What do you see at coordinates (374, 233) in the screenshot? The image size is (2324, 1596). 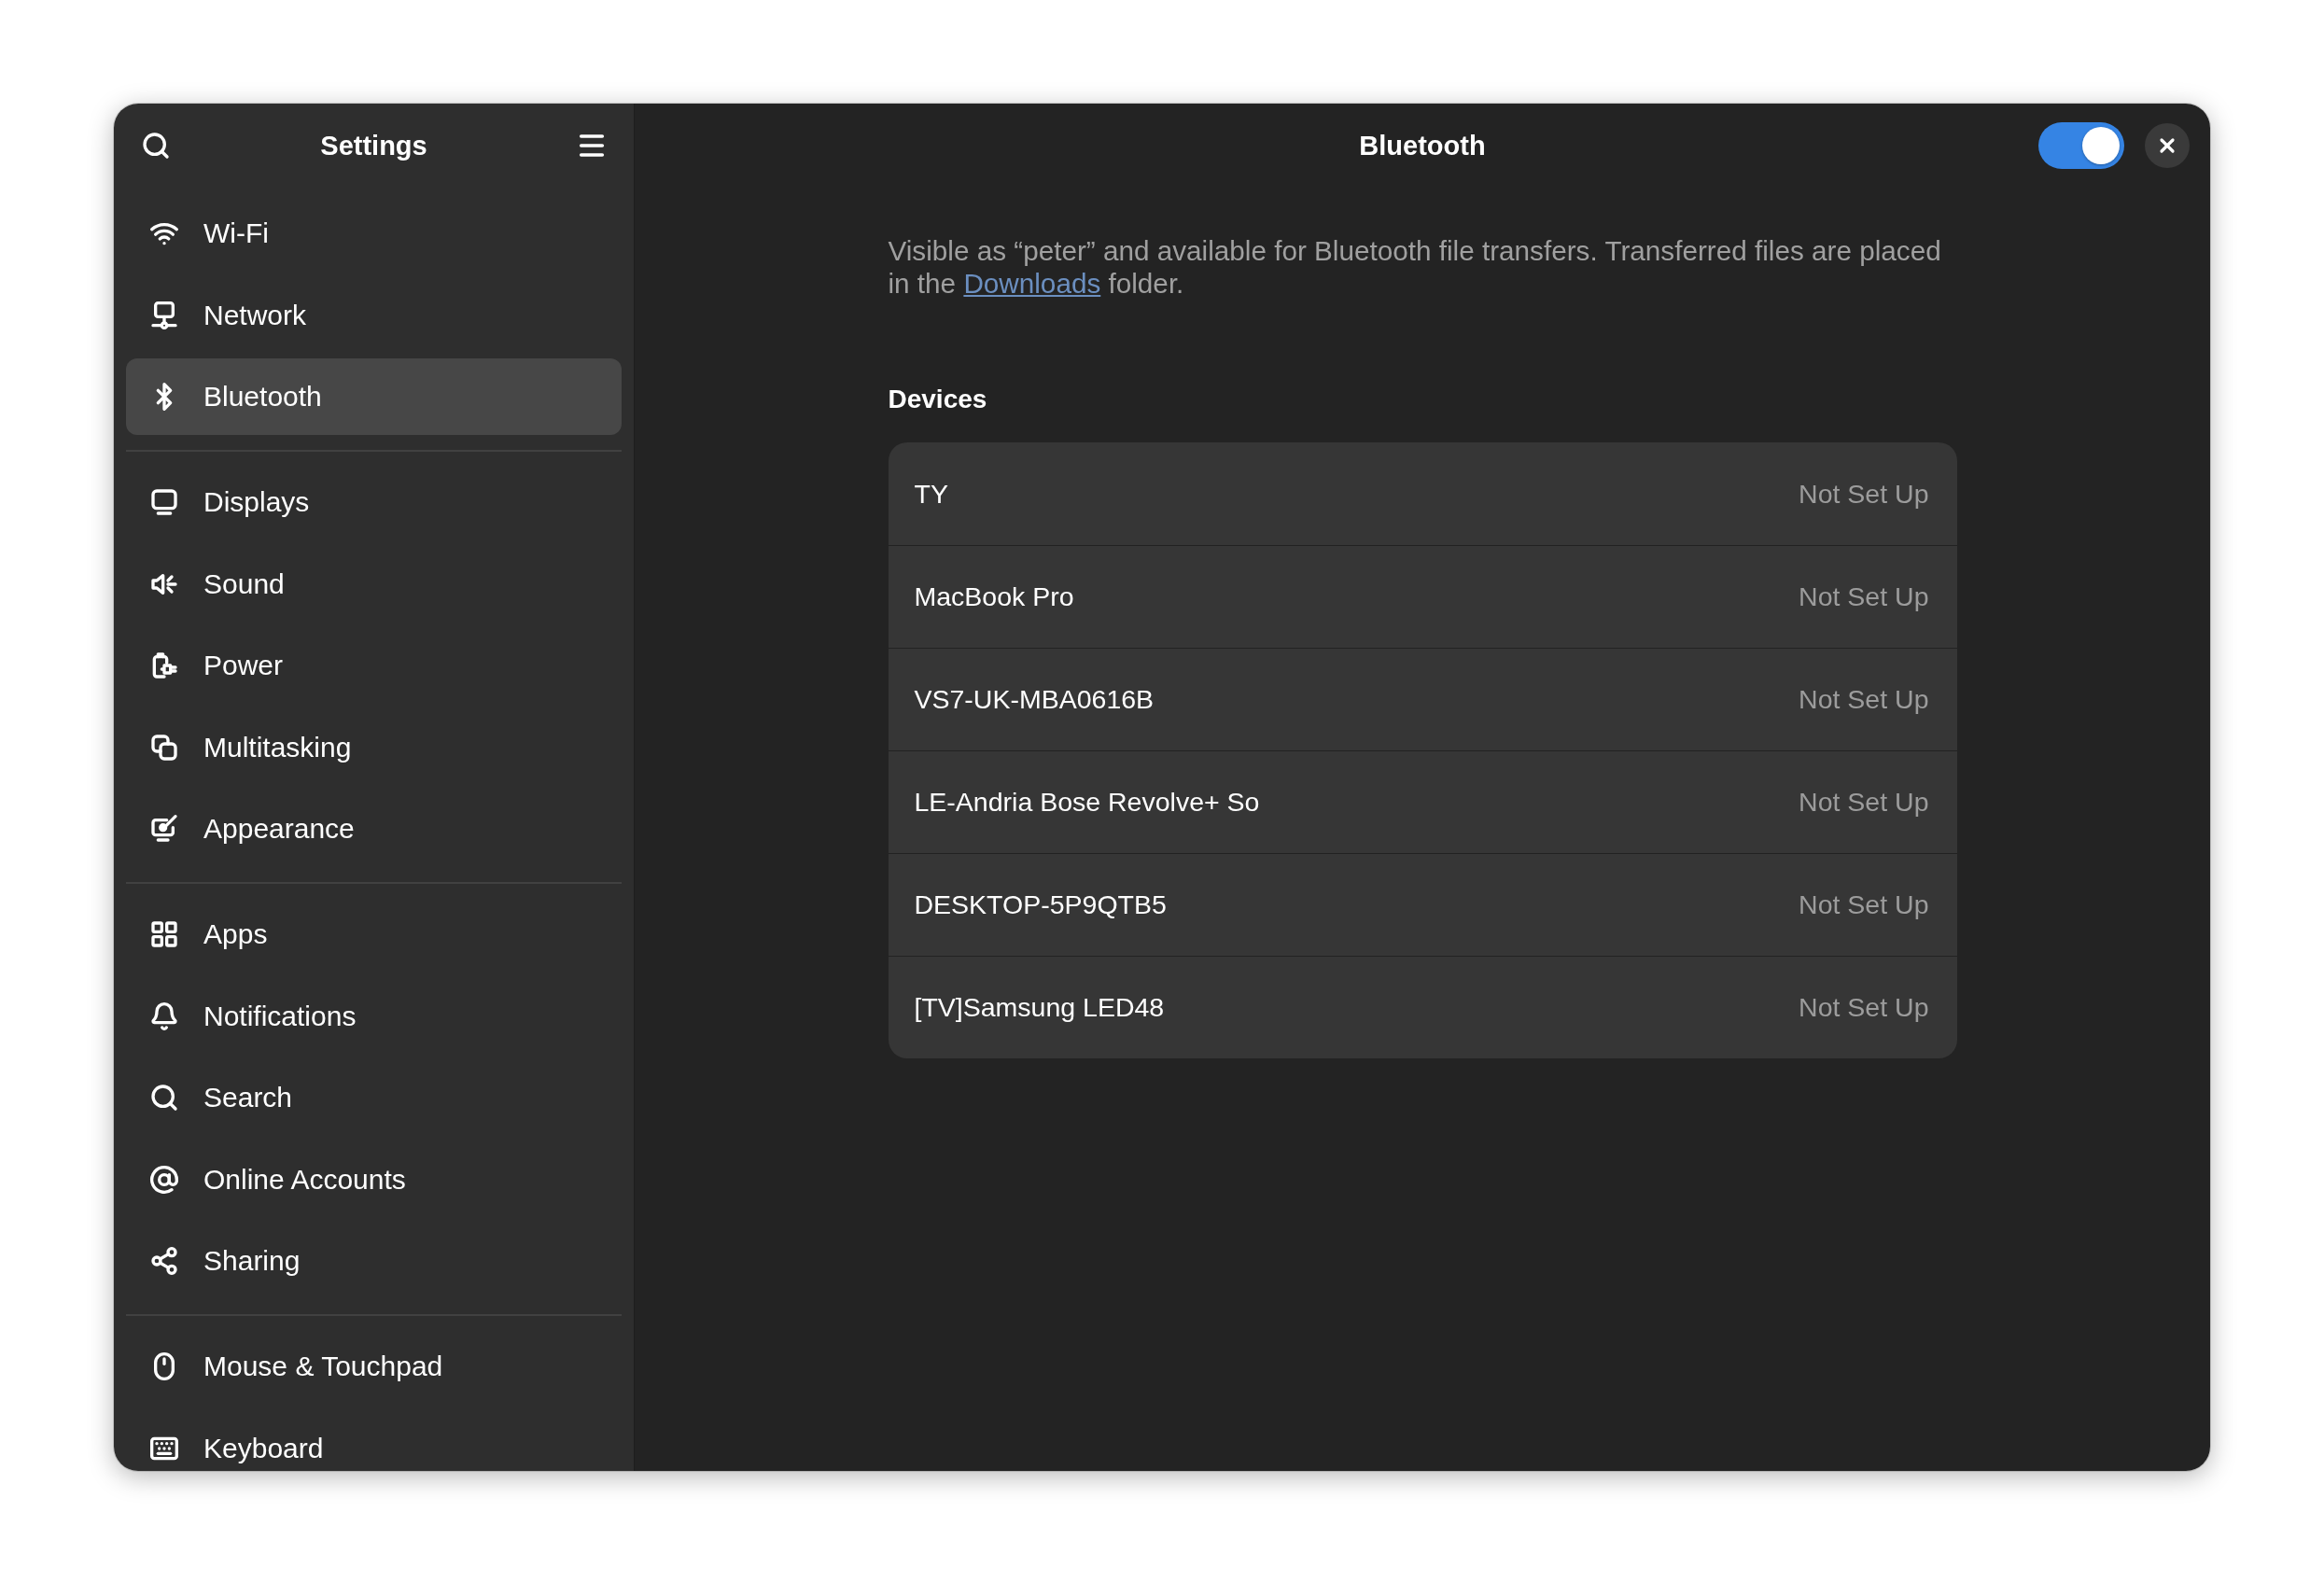 I see `sidebar-item: Wi-Fi` at bounding box center [374, 233].